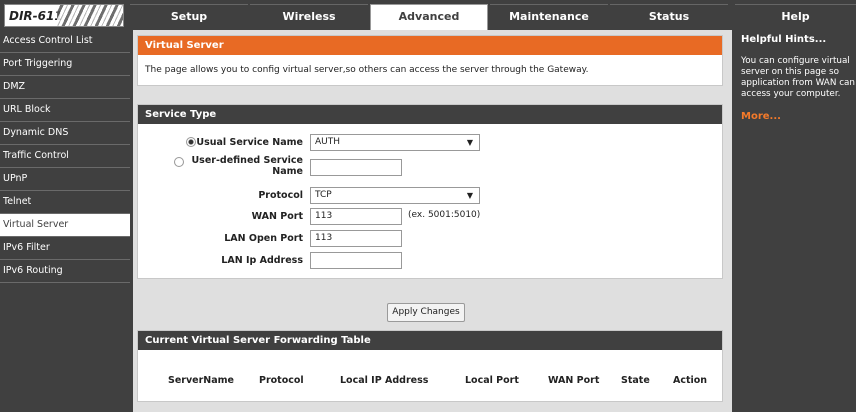  I want to click on column-header-servername: ServerName, so click(201, 380).